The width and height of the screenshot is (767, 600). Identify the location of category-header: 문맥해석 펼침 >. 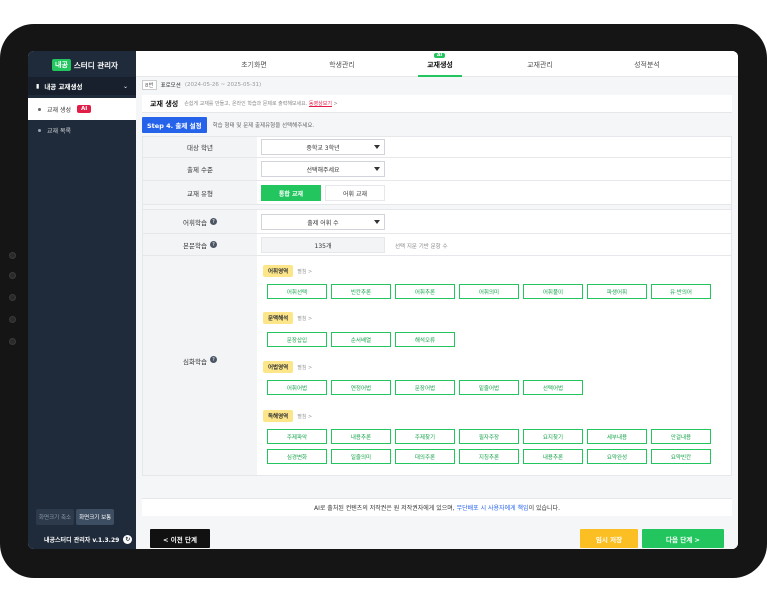
(287, 318).